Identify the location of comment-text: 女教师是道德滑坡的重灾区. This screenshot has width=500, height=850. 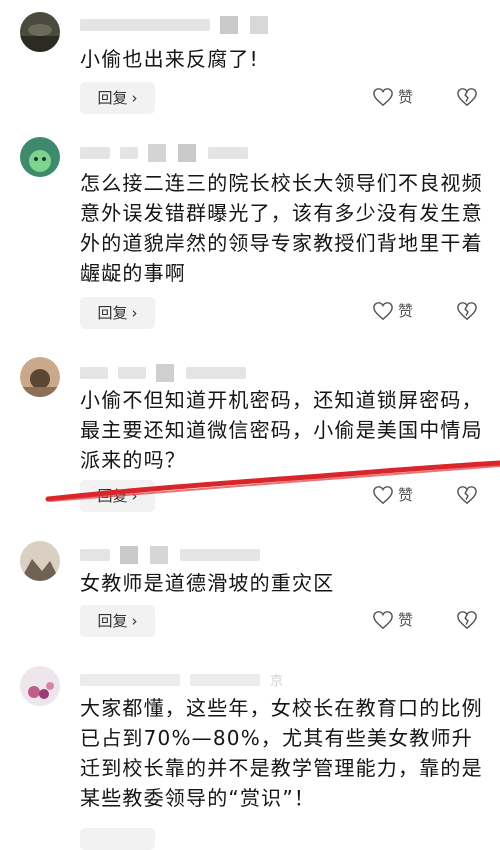
(207, 583).